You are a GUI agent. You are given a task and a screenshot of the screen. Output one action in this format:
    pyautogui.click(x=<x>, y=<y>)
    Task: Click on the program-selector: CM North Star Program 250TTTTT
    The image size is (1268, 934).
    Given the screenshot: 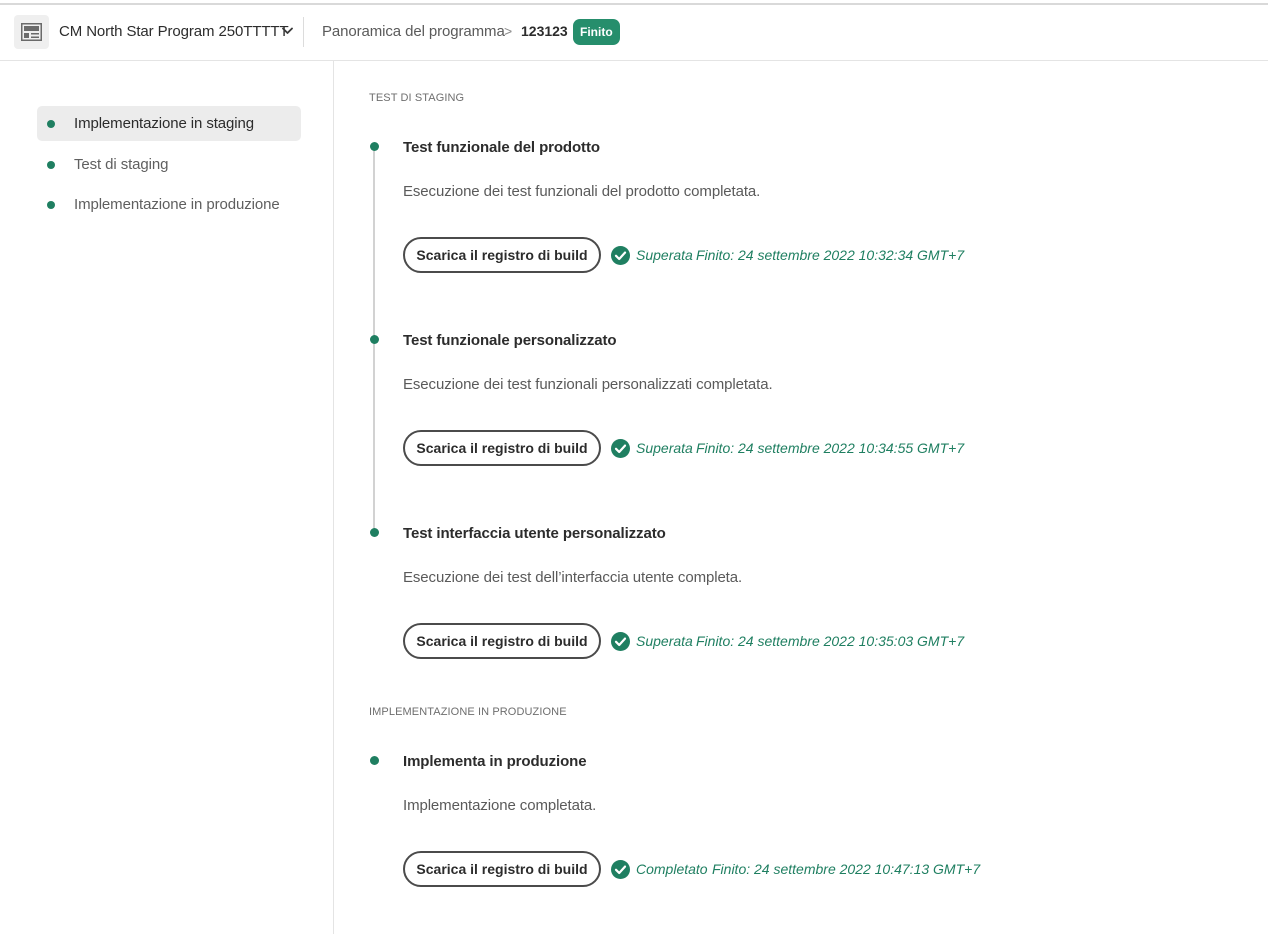 What is the action you would take?
    pyautogui.click(x=174, y=31)
    